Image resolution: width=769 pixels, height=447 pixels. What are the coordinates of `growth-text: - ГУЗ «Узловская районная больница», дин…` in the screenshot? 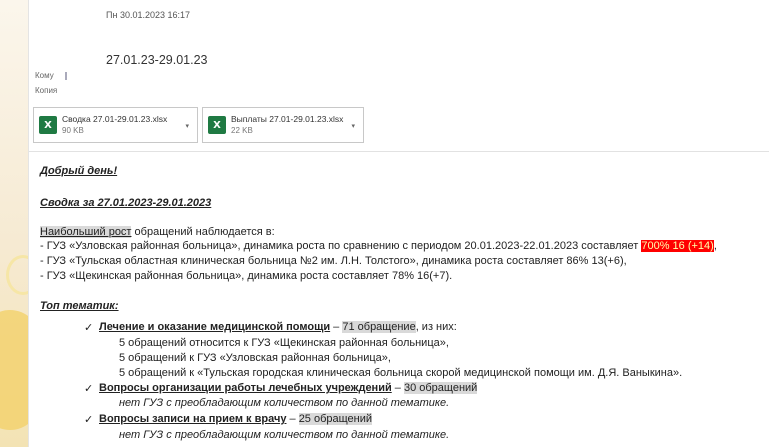 It's located at (341, 246).